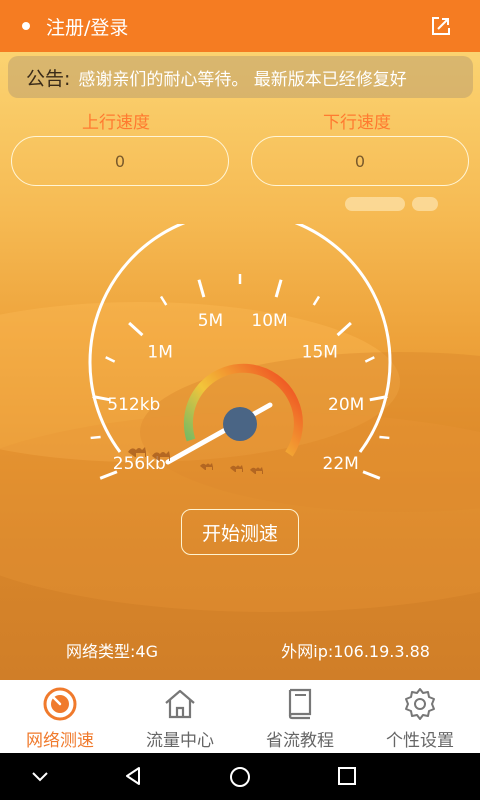  What do you see at coordinates (210, 321) in the screenshot?
I see `gauge-tick-label: 5M` at bounding box center [210, 321].